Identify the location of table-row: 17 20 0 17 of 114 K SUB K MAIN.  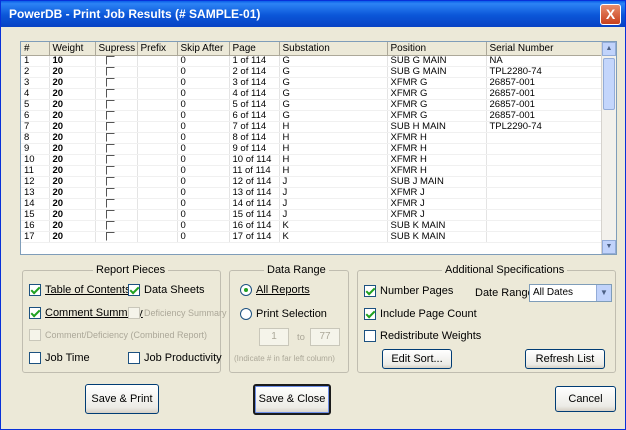
(312, 237).